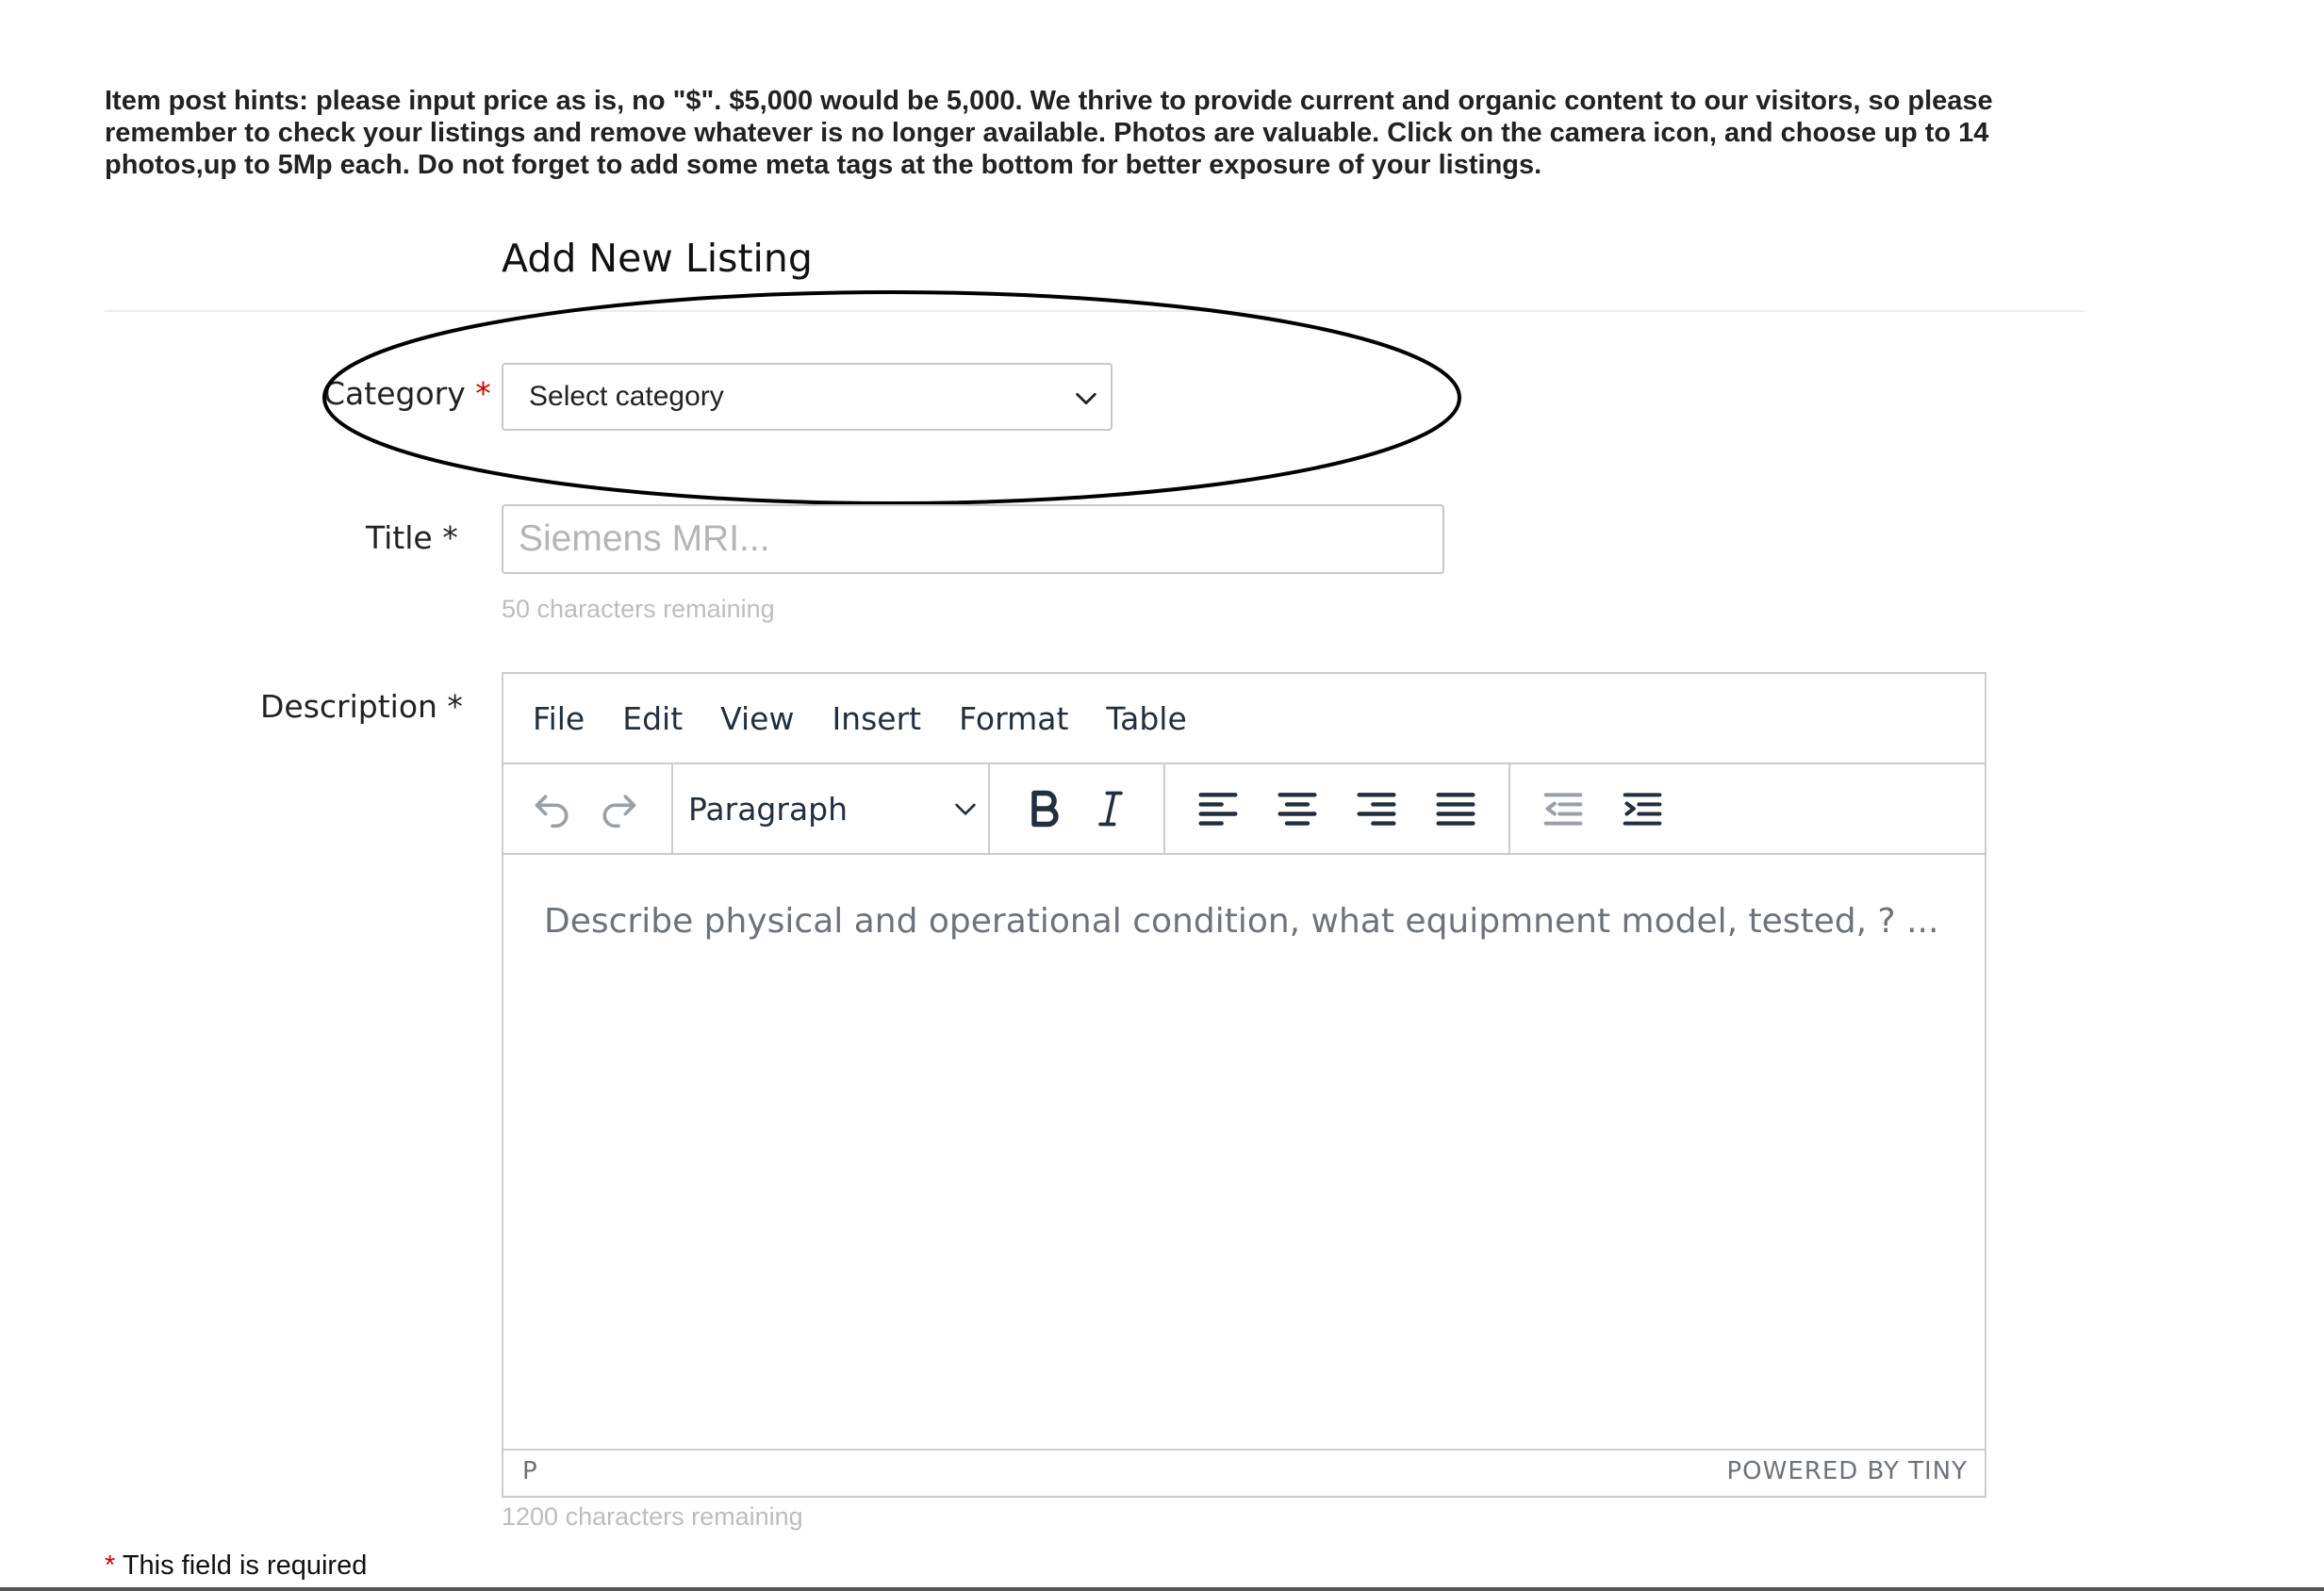  I want to click on alignment-group, so click(1337, 808).